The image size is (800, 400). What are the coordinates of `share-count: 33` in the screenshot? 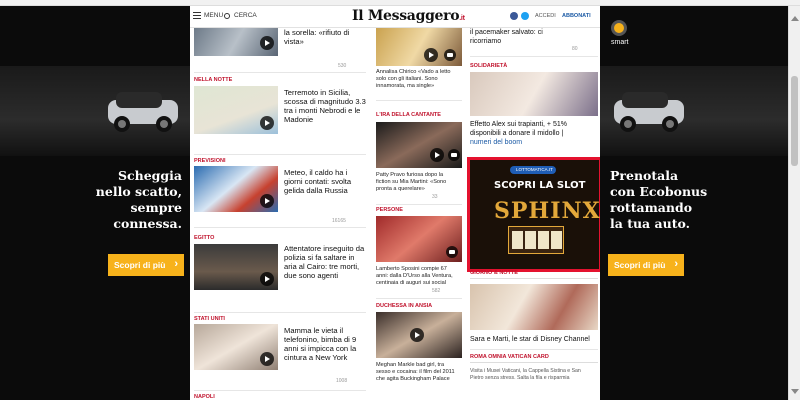 It's located at (435, 197).